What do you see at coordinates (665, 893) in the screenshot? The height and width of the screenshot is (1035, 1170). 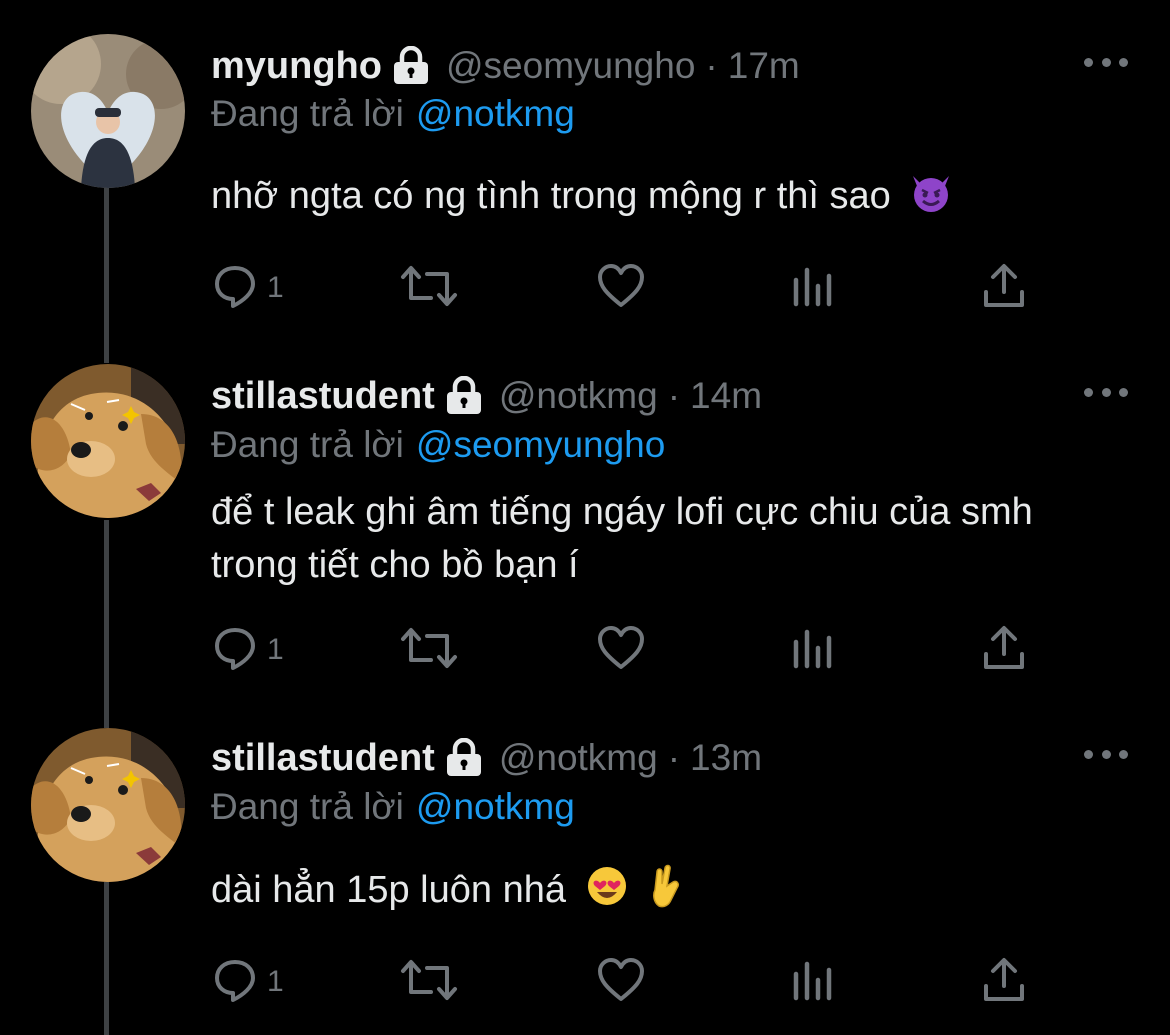 I see `crossed-fingers-emoji-icon` at bounding box center [665, 893].